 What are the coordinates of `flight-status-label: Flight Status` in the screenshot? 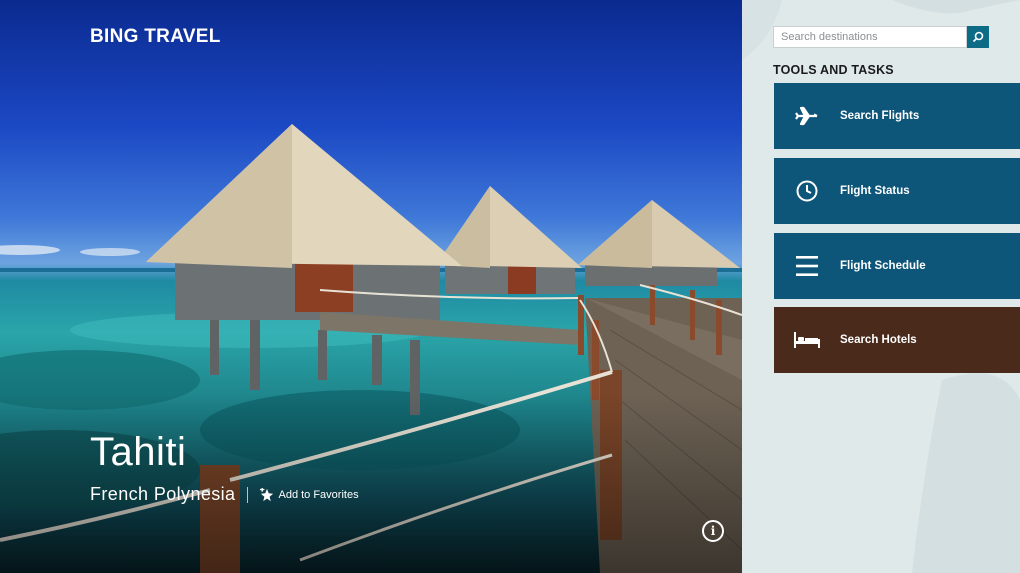 It's located at (875, 191).